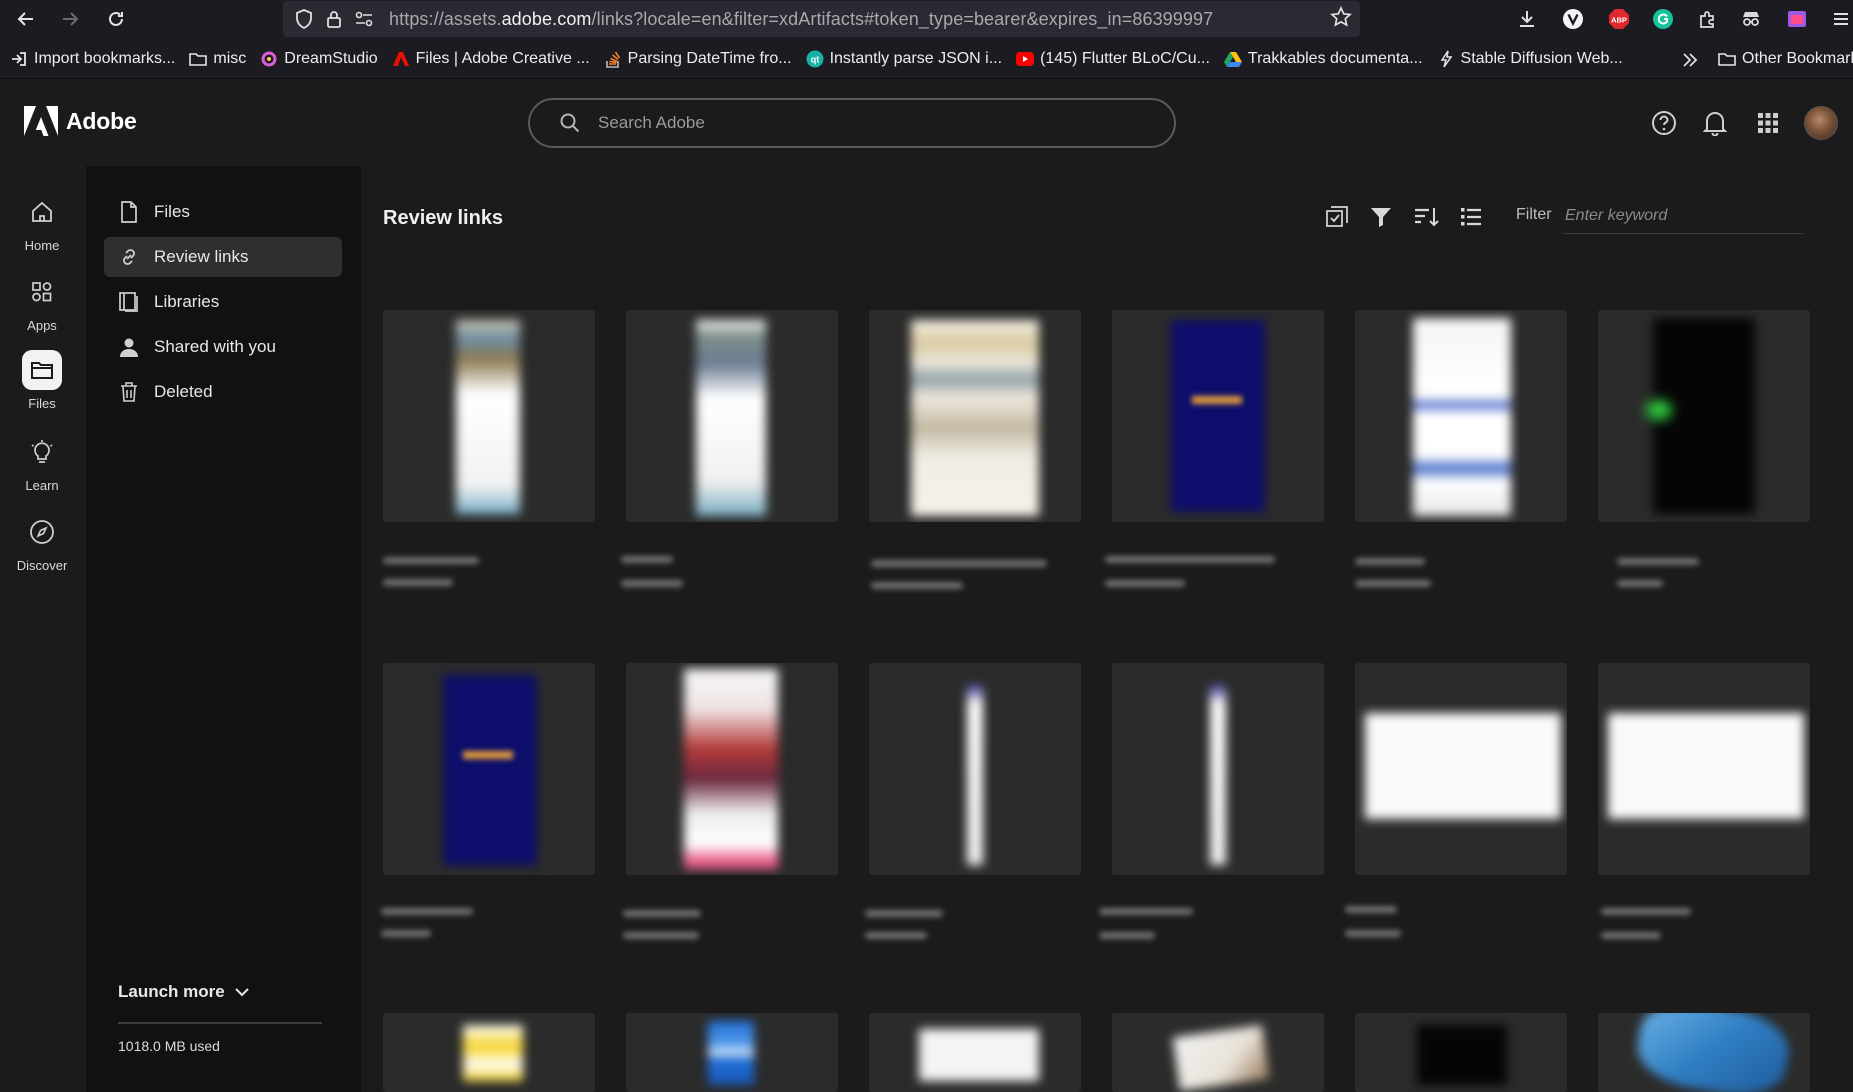  I want to click on rail-item-apps: Apps, so click(42, 302).